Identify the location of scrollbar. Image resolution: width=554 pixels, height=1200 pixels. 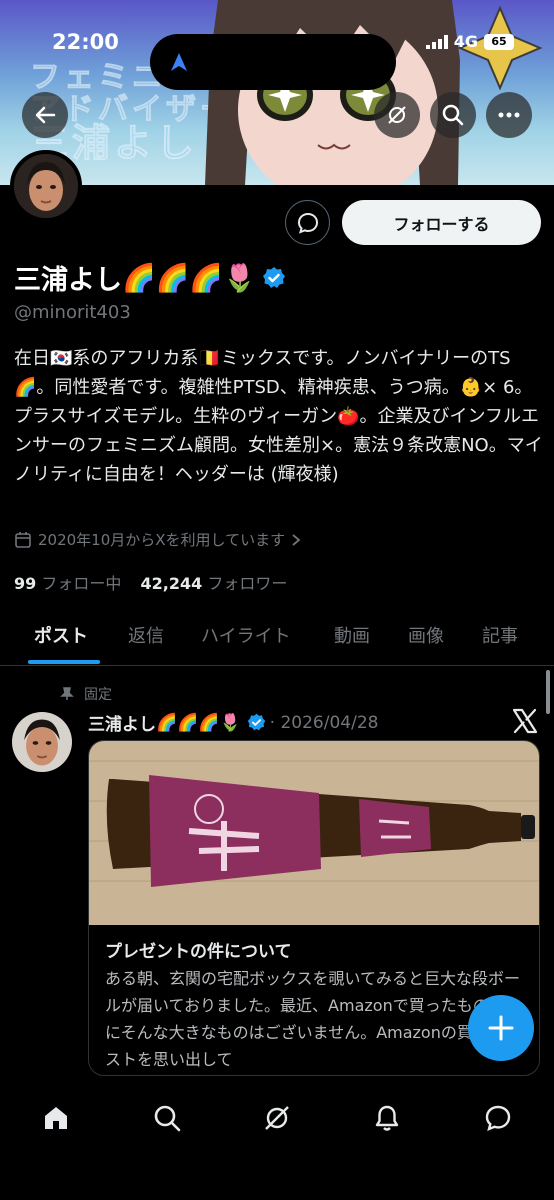
(548, 692).